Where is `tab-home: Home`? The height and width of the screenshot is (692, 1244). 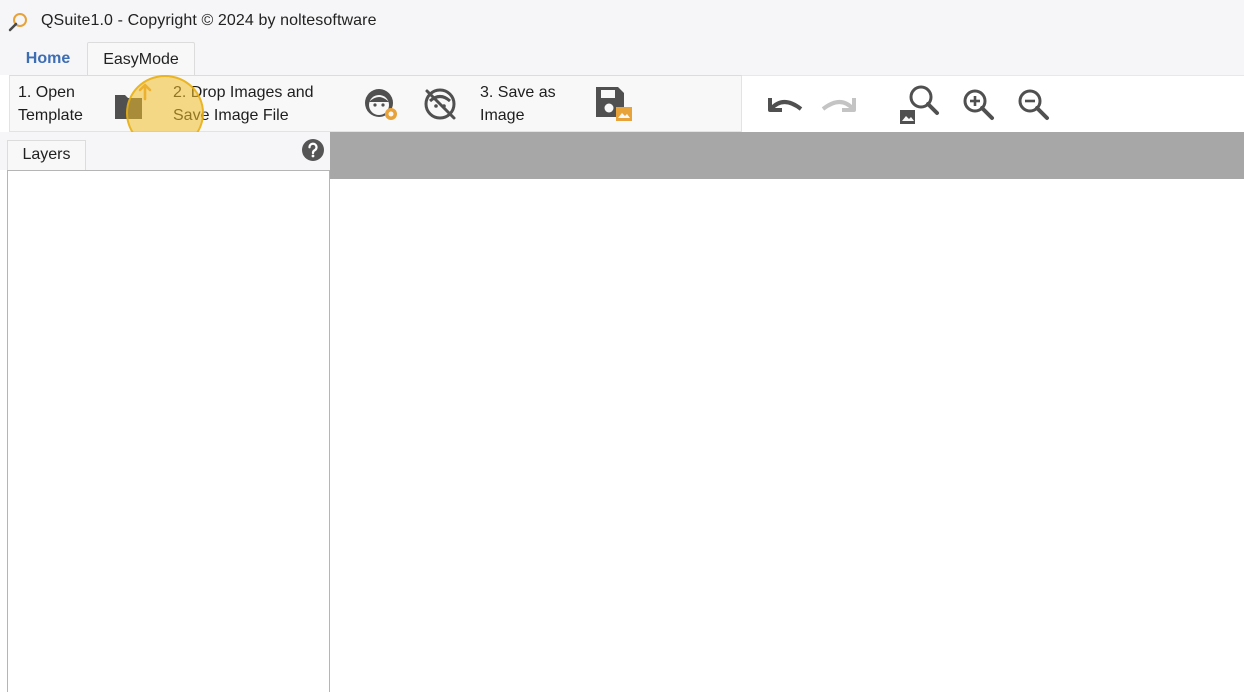
tab-home: Home is located at coordinates (48, 58).